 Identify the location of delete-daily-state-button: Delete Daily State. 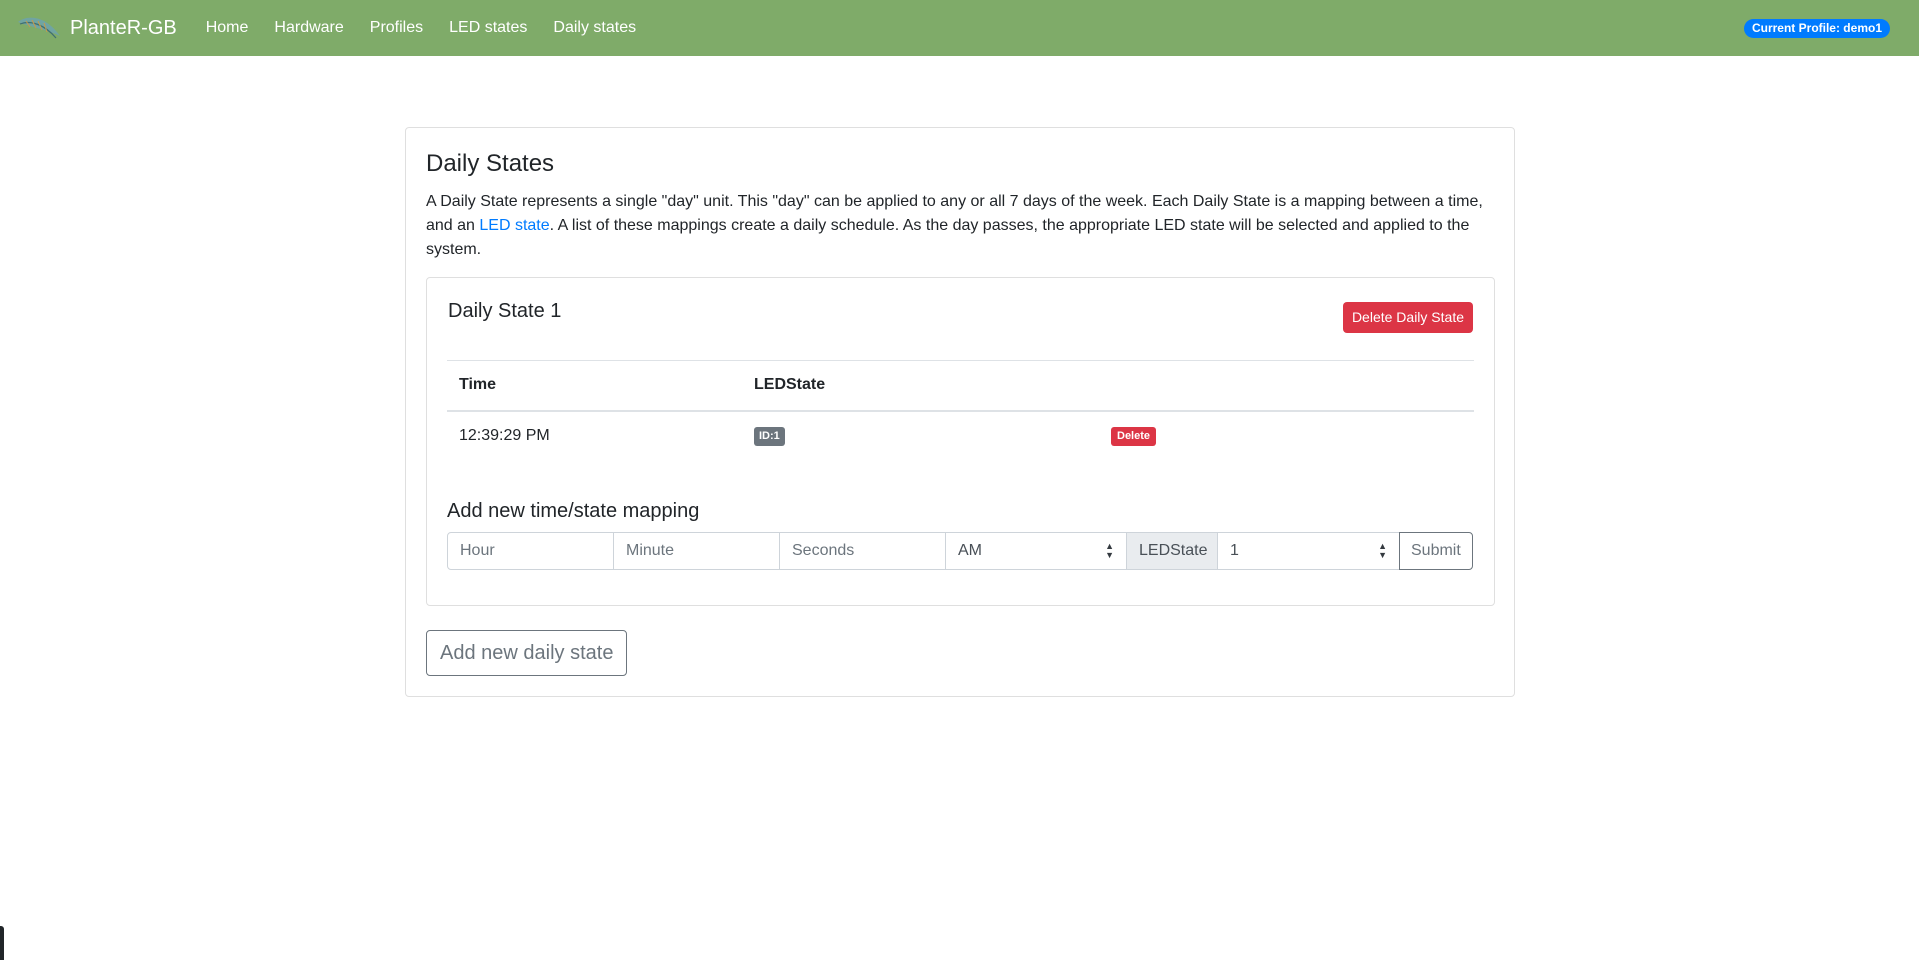
(1407, 317).